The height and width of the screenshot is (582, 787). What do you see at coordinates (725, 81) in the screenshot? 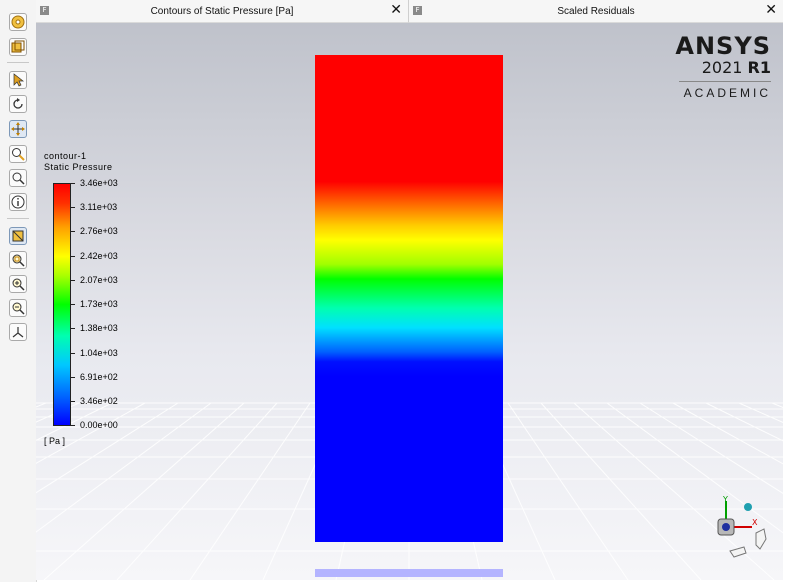
I see `logo-divider` at bounding box center [725, 81].